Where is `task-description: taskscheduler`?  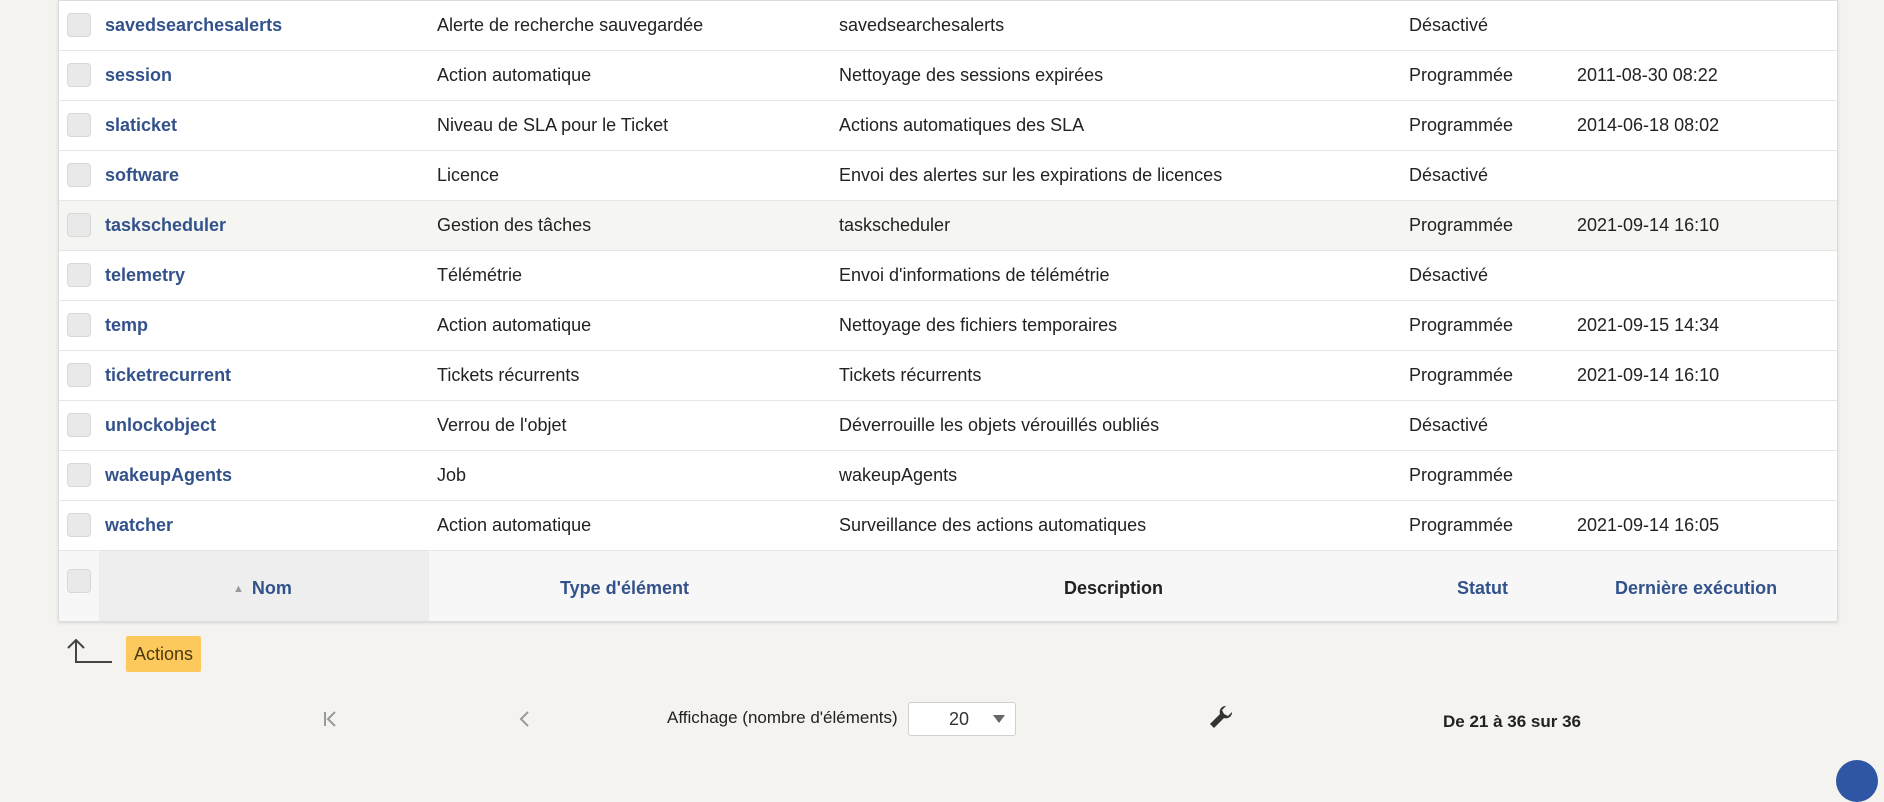
task-description: taskscheduler is located at coordinates (895, 225).